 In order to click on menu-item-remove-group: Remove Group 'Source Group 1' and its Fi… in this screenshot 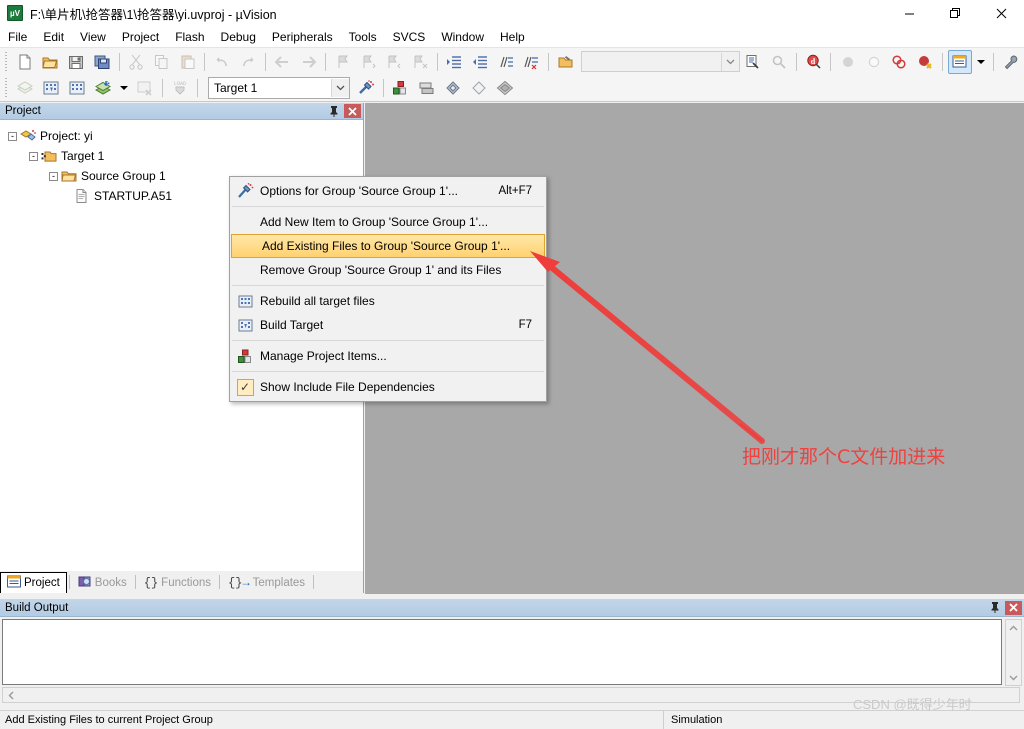, I will do `click(388, 270)`.